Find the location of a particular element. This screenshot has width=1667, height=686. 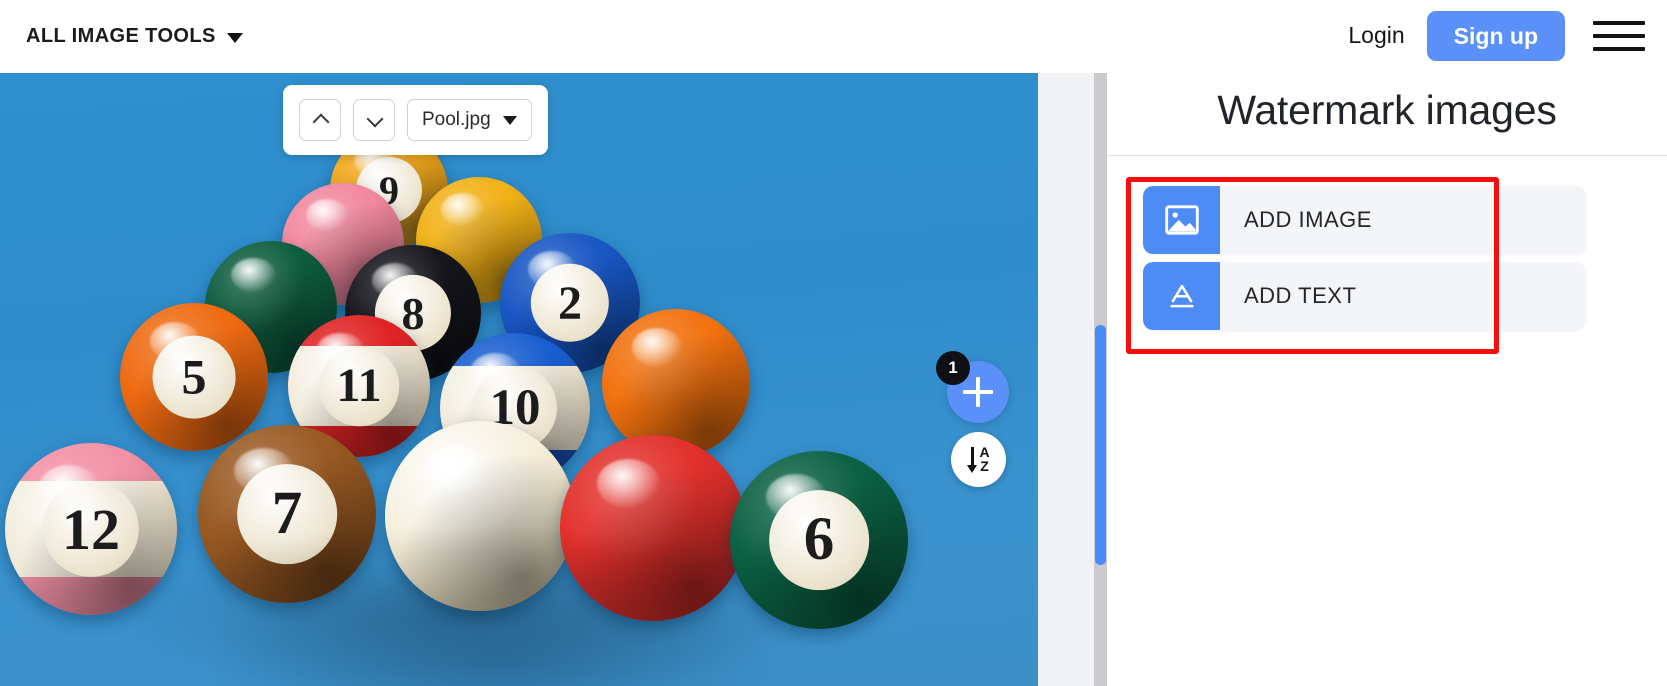

header-actions: Login Sign up is located at coordinates (1486, 36).